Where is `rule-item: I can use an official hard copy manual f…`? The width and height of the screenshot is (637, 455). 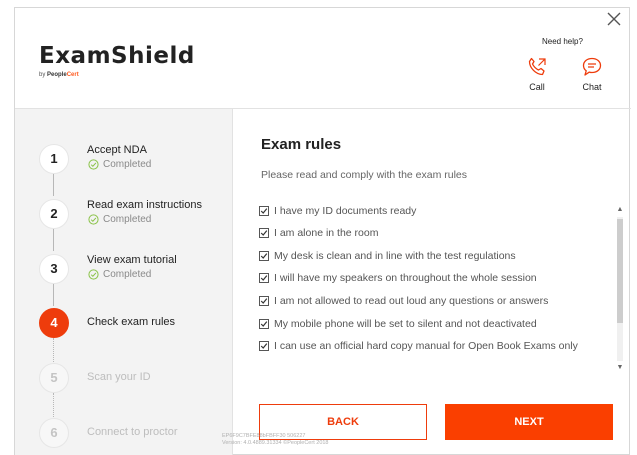 rule-item: I can use an official hard copy manual f… is located at coordinates (429, 346).